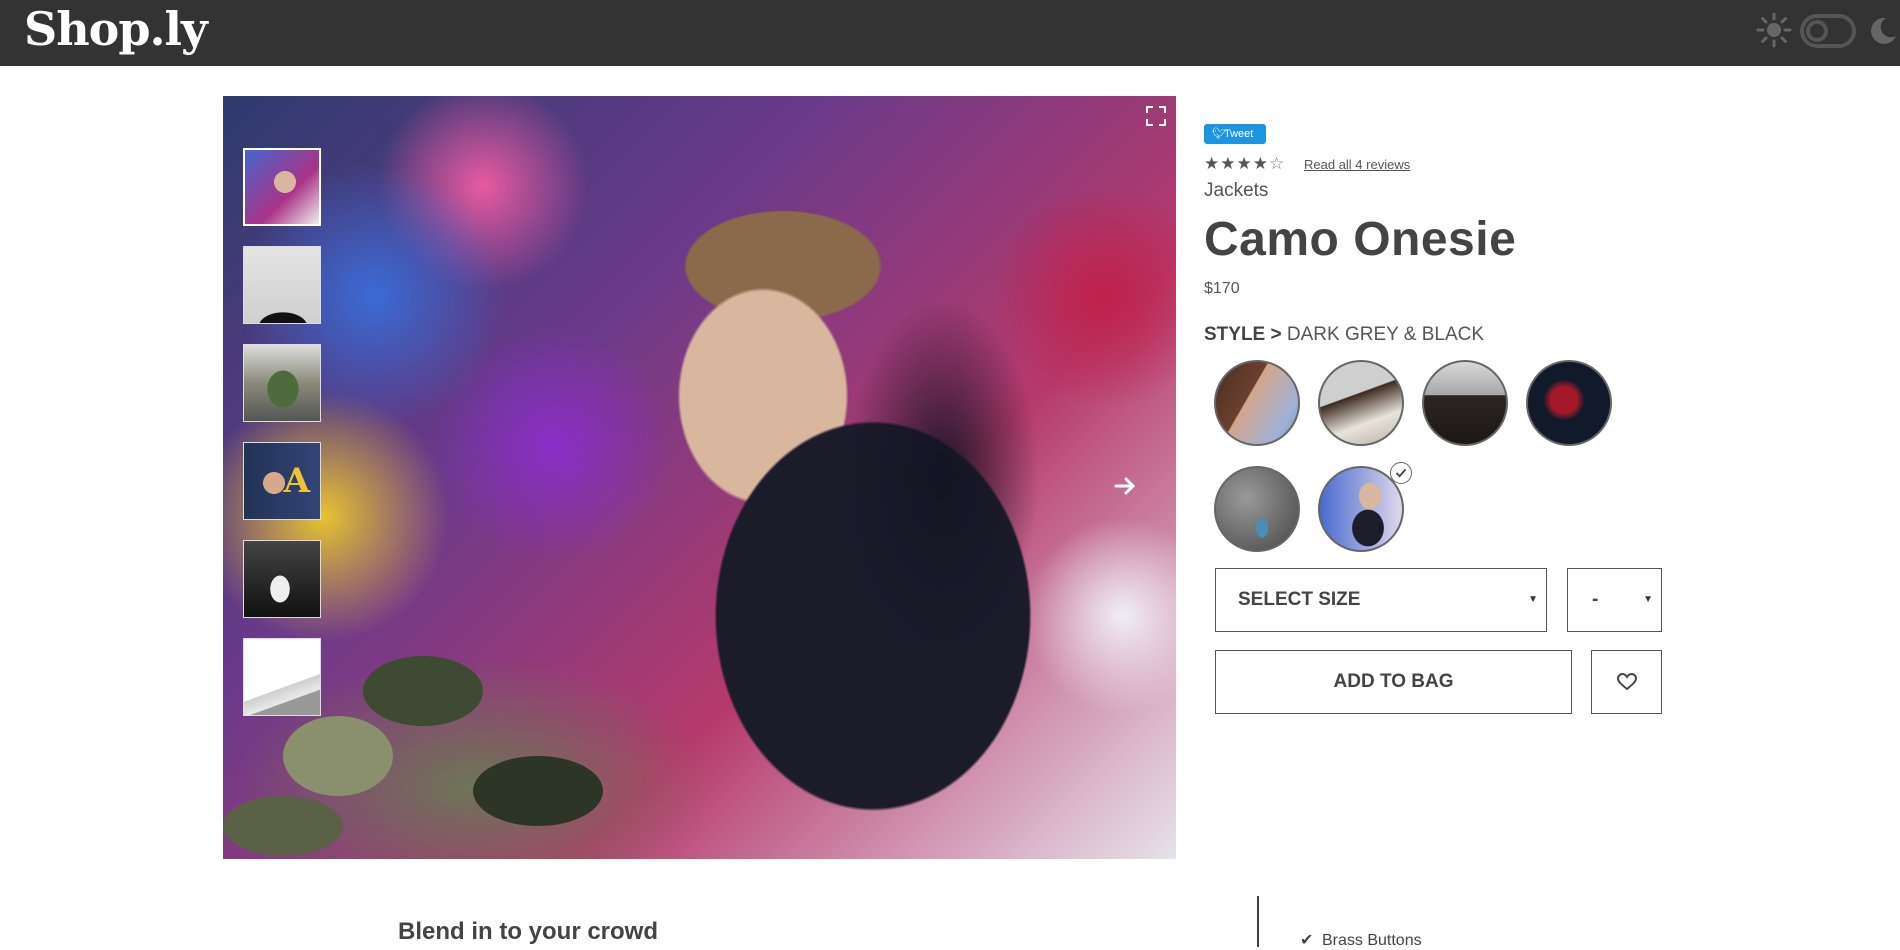 The width and height of the screenshot is (1900, 950). I want to click on product-category: Jackets, so click(1236, 191).